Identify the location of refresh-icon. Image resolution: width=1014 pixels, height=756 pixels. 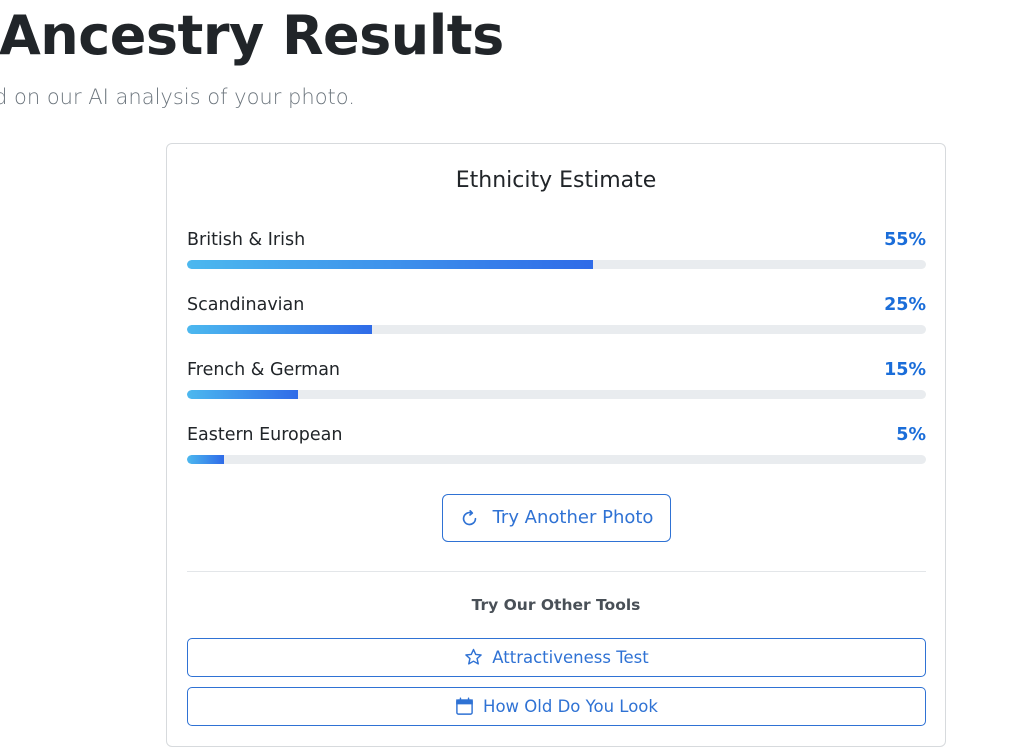
(469, 518).